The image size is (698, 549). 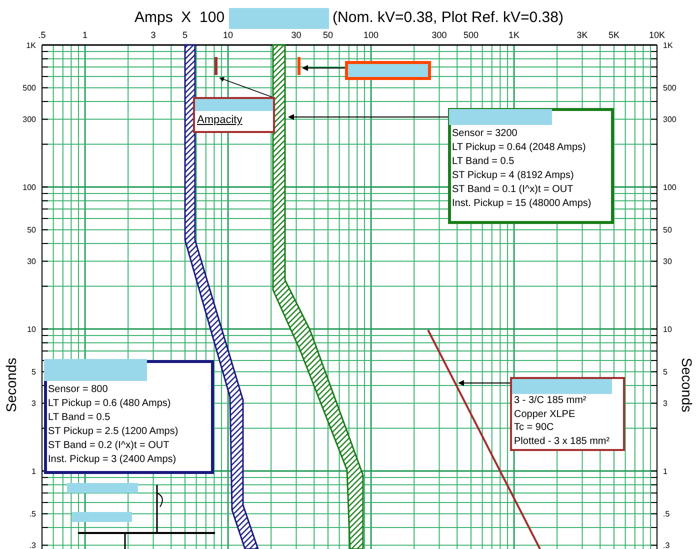 I want to click on setting-text: Inst. Pickup = 3 (2400 Amps), so click(x=113, y=460).